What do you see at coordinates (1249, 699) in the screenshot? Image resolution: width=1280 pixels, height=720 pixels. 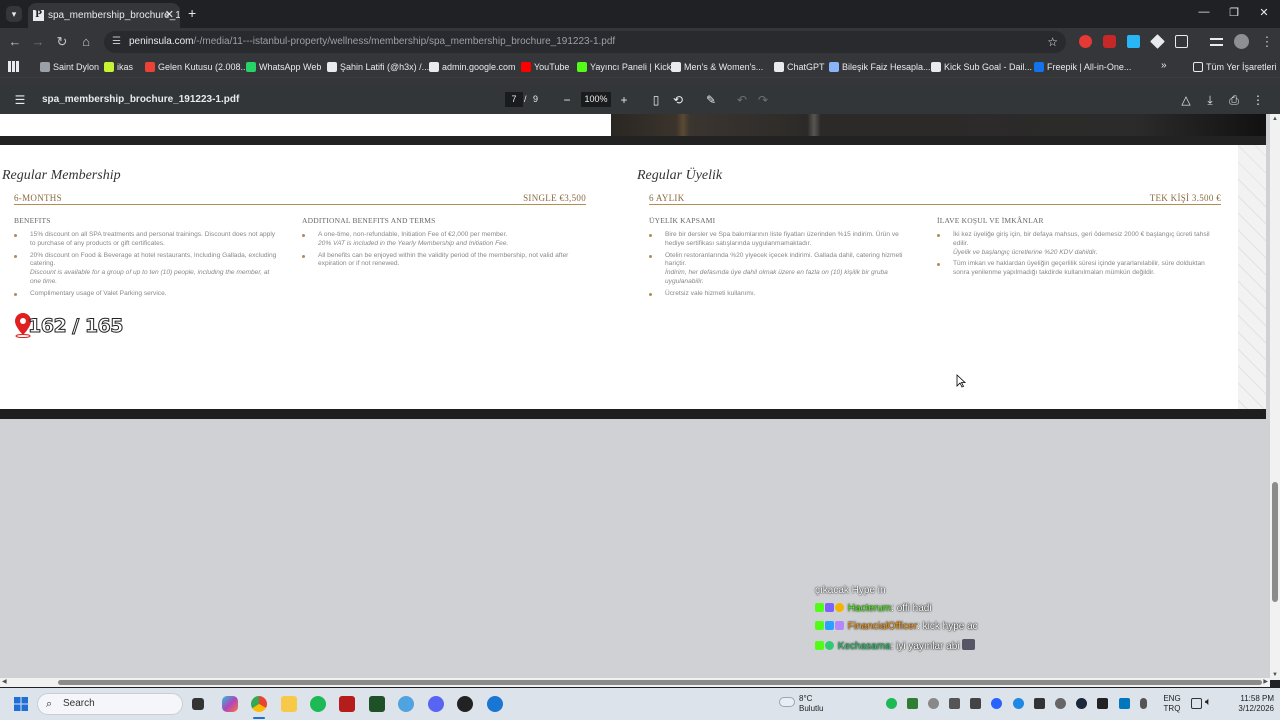 I see `clock-time: 11:58 PM` at bounding box center [1249, 699].